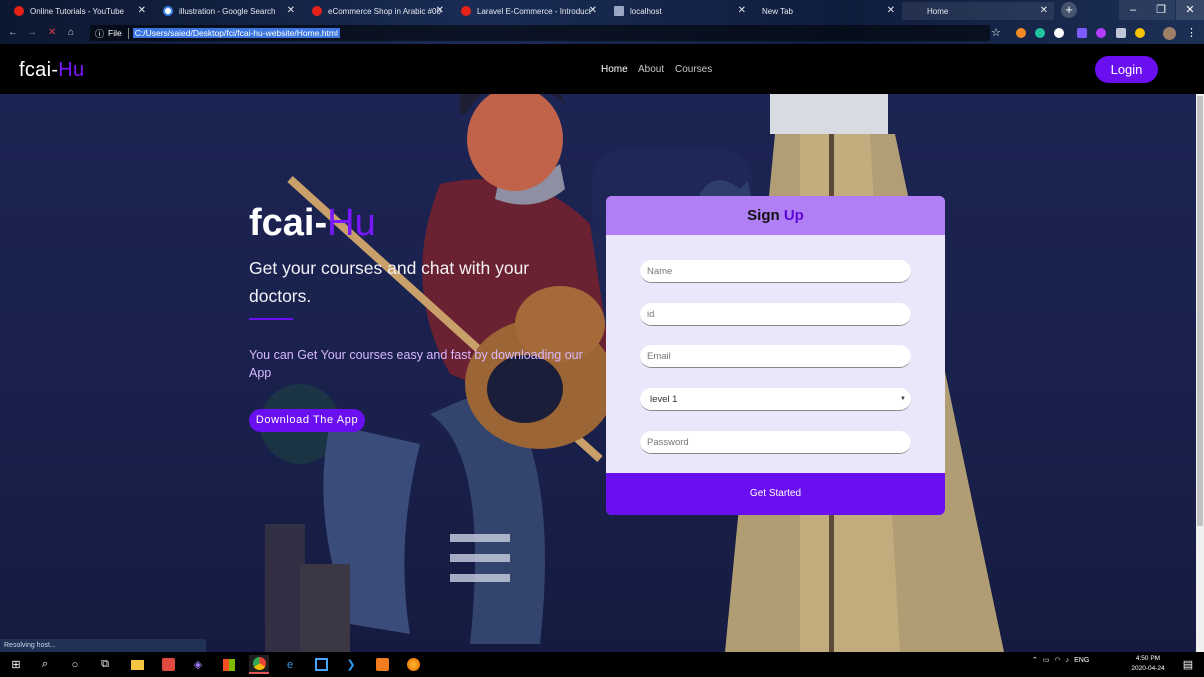 The width and height of the screenshot is (1204, 677). Describe the element at coordinates (290, 664) in the screenshot. I see `edge-icon: e` at that location.